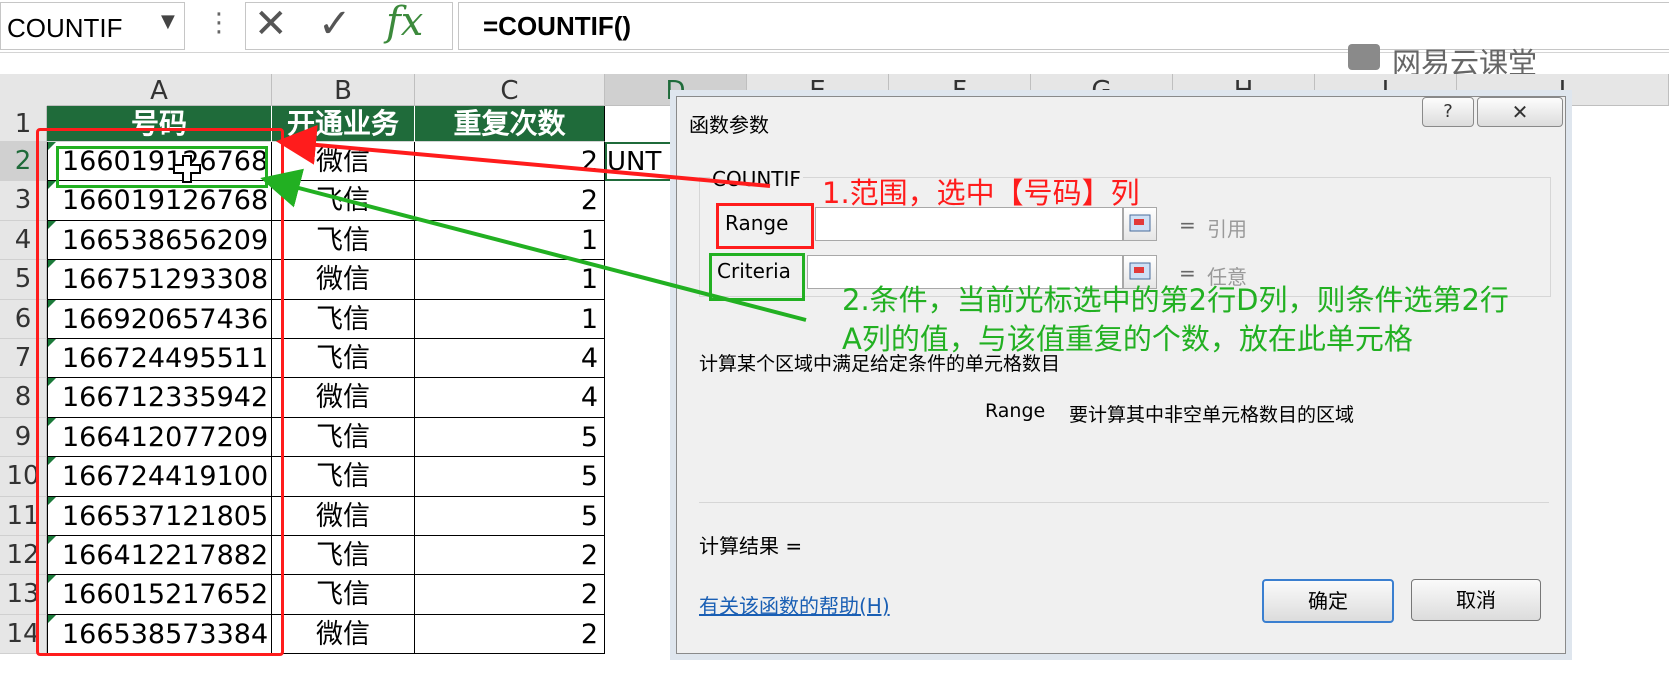 The height and width of the screenshot is (696, 1669). What do you see at coordinates (981, 193) in the screenshot?
I see `annotation-step1: 1.范围，选中【号码】列` at bounding box center [981, 193].